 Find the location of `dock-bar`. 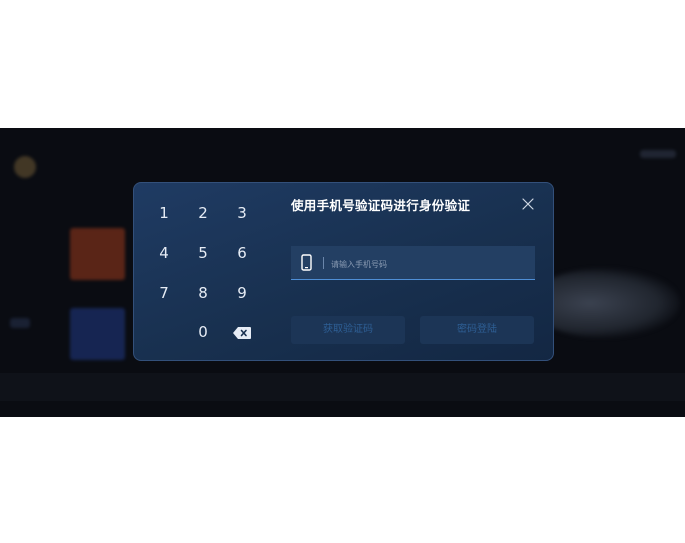

dock-bar is located at coordinates (342, 387).